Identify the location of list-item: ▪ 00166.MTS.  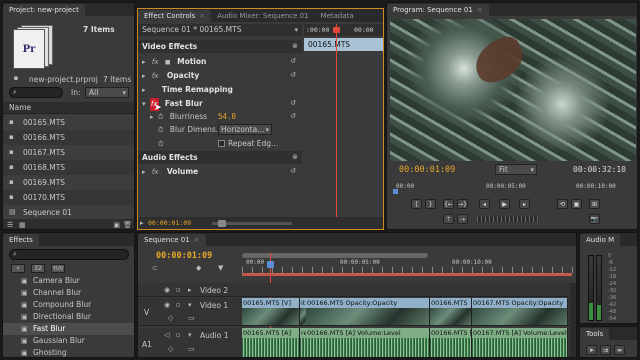
(68, 137).